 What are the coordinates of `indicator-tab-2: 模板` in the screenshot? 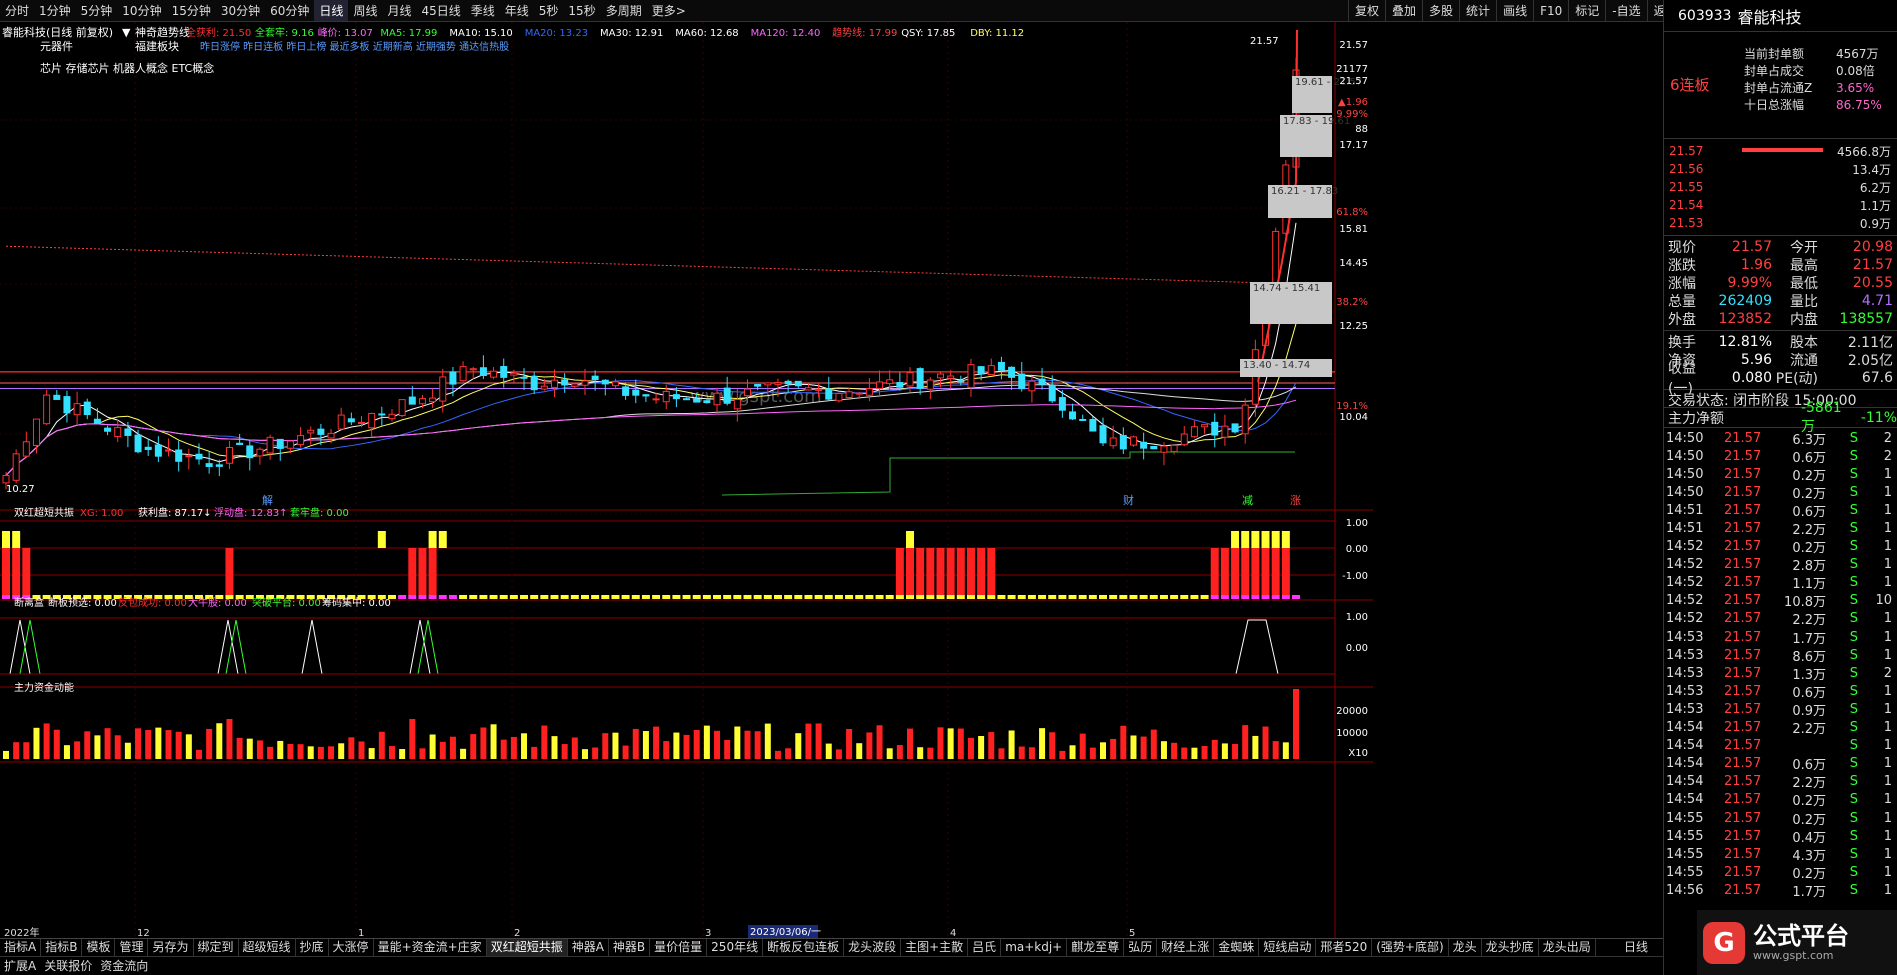 It's located at (99, 947).